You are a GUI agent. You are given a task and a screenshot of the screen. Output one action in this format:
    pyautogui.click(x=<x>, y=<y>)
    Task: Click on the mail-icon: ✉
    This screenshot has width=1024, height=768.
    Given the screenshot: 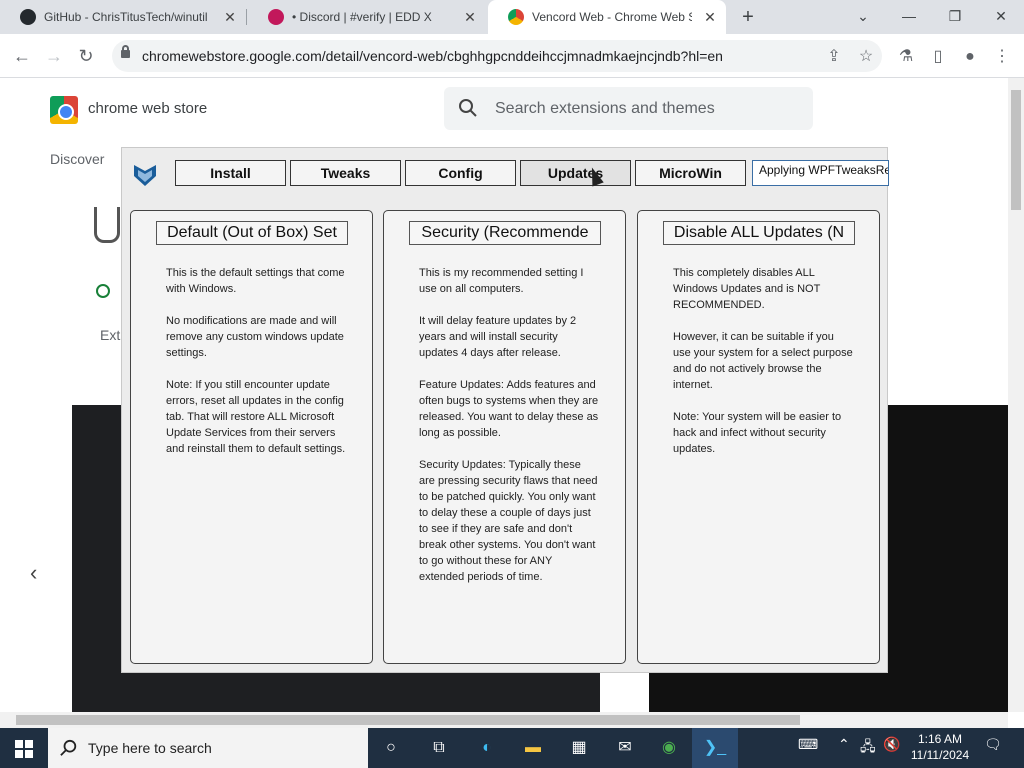 What is the action you would take?
    pyautogui.click(x=625, y=748)
    